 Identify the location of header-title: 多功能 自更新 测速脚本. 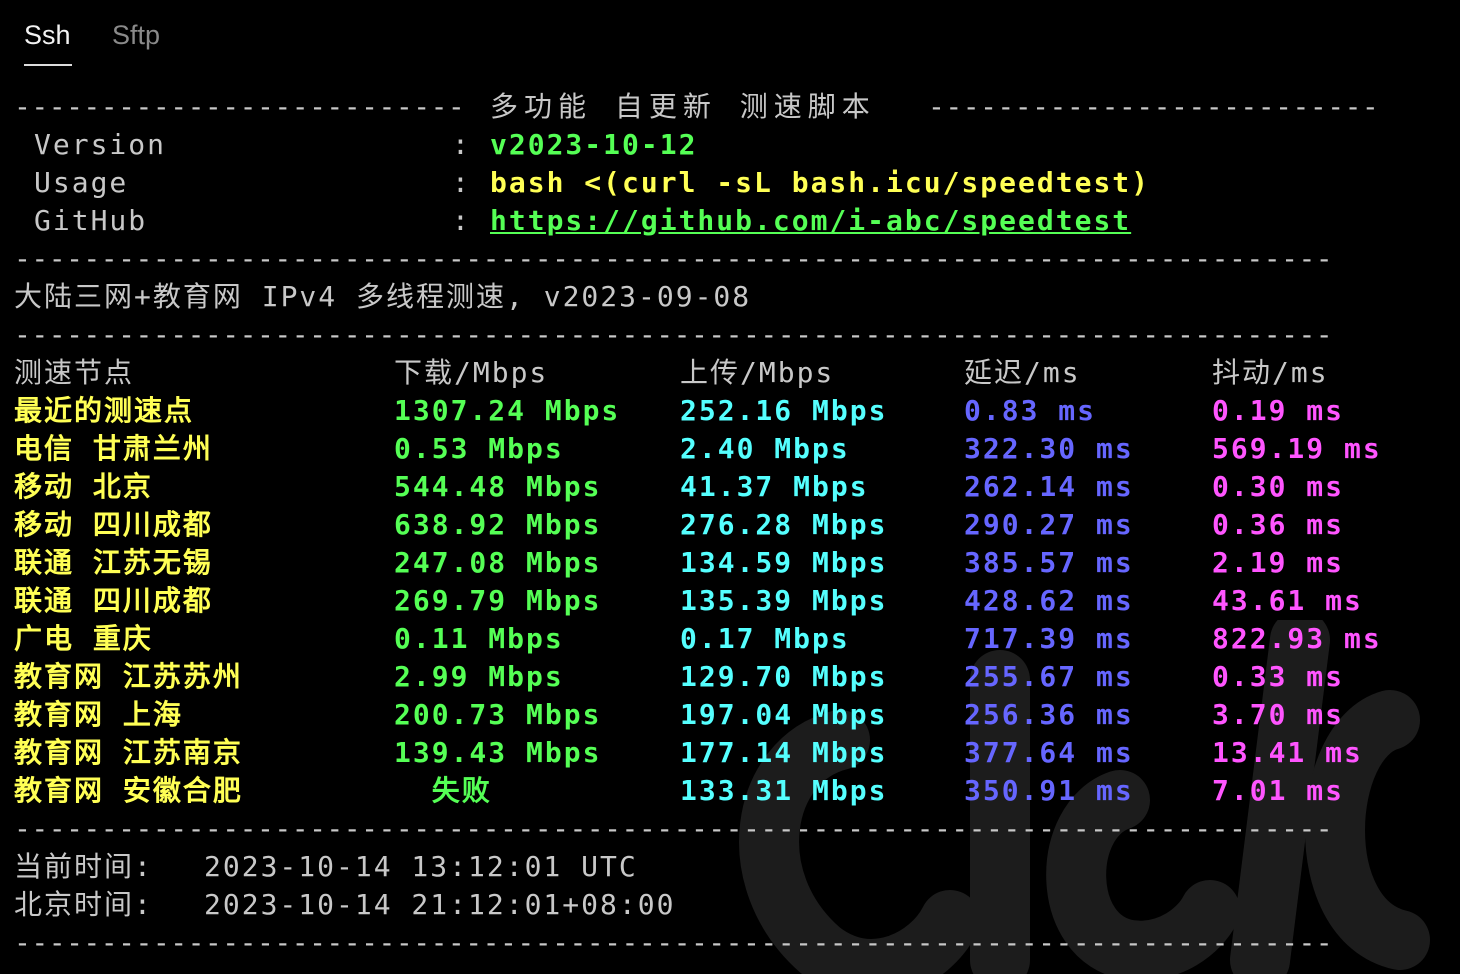
(683, 106).